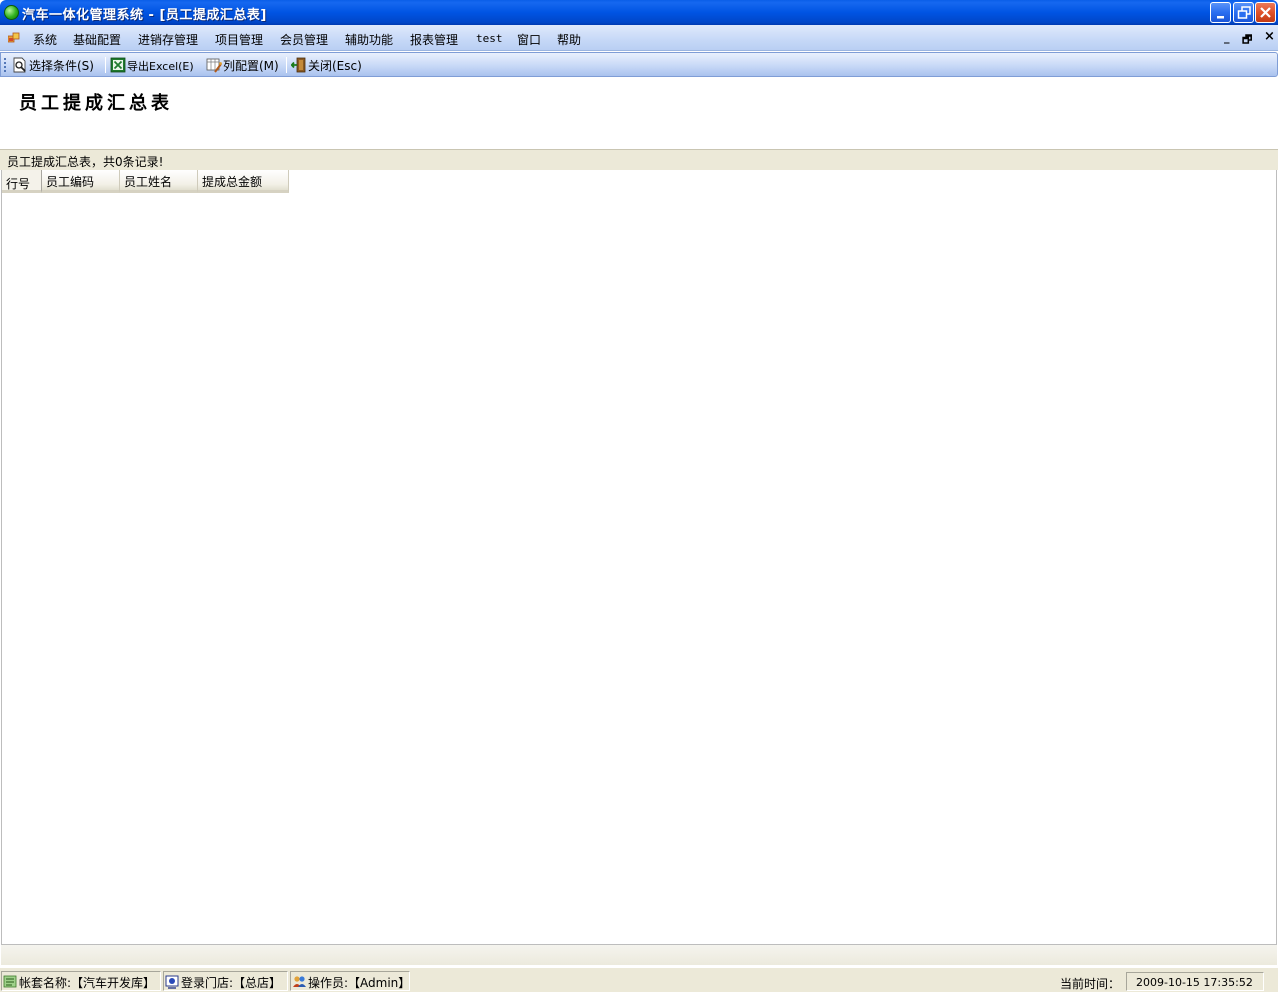 This screenshot has width=1278, height=992. Describe the element at coordinates (144, 15) in the screenshot. I see `window-title: 汽车一体化管理系统 - [员工提成汇总表]` at that location.